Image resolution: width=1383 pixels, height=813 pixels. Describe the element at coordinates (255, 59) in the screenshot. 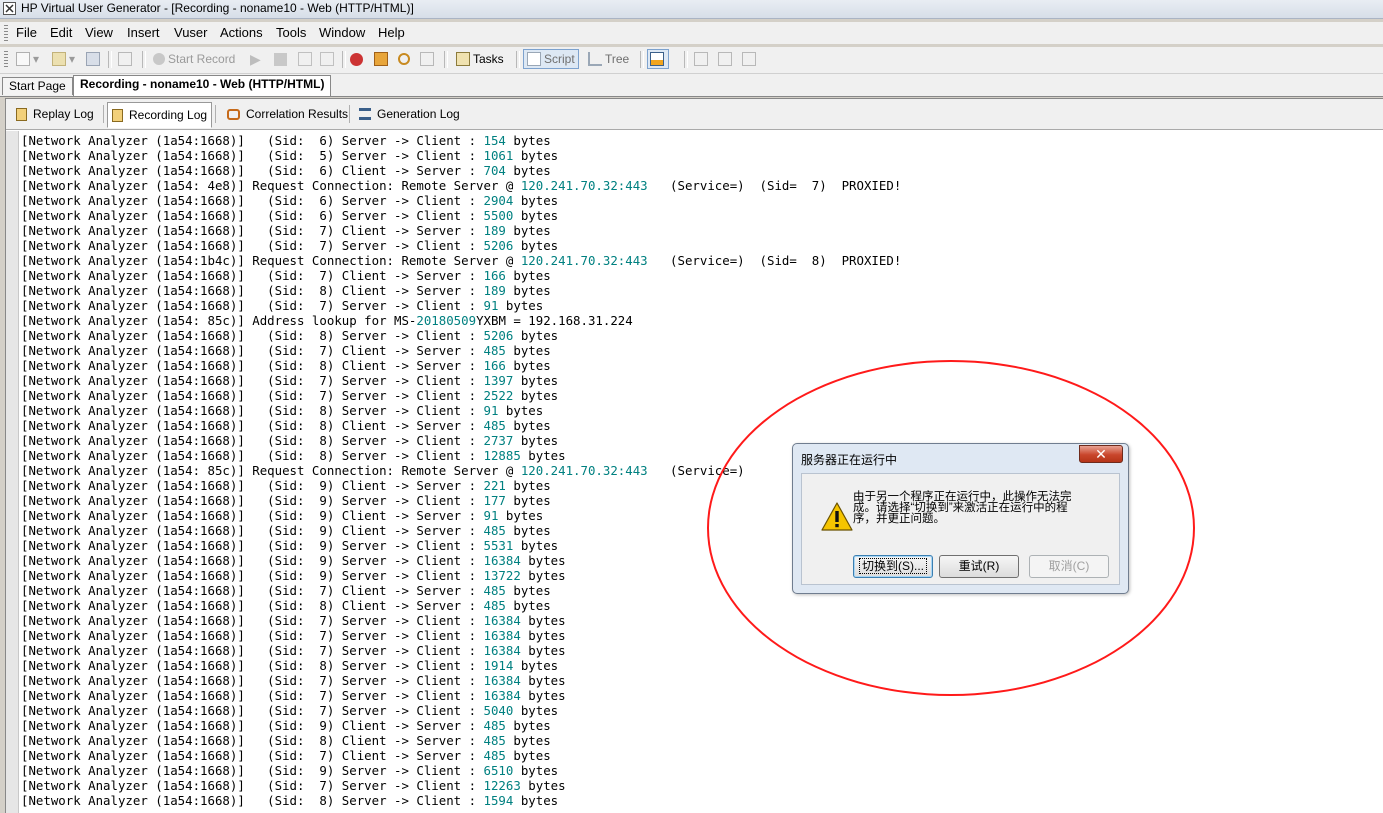

I see `run-button: ▶` at that location.